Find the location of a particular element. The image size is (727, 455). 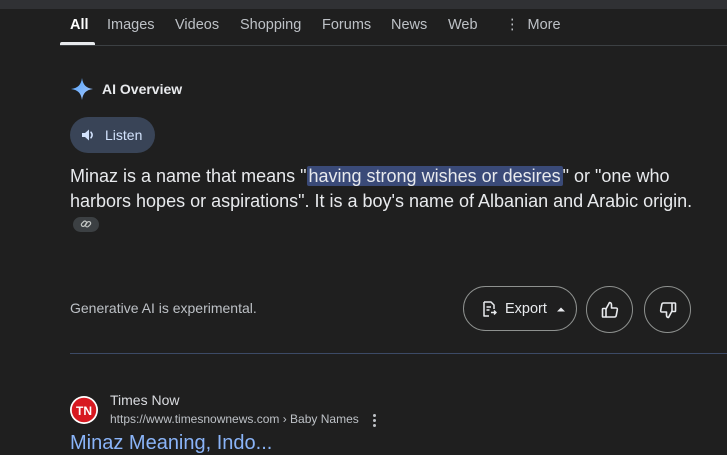

thumbs-down-button is located at coordinates (667, 309).